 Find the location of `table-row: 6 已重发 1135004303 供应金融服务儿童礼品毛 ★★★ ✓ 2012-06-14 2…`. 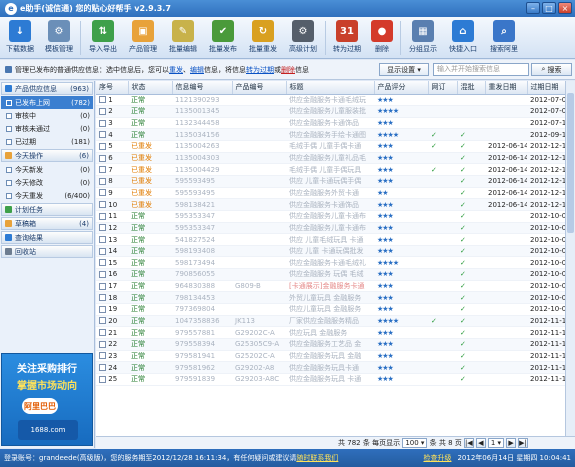

table-row: 6 已重发 1135004303 供应金融服务儿童礼品毛 ★★★ ✓ 2012-06-14 2… is located at coordinates (330, 158).